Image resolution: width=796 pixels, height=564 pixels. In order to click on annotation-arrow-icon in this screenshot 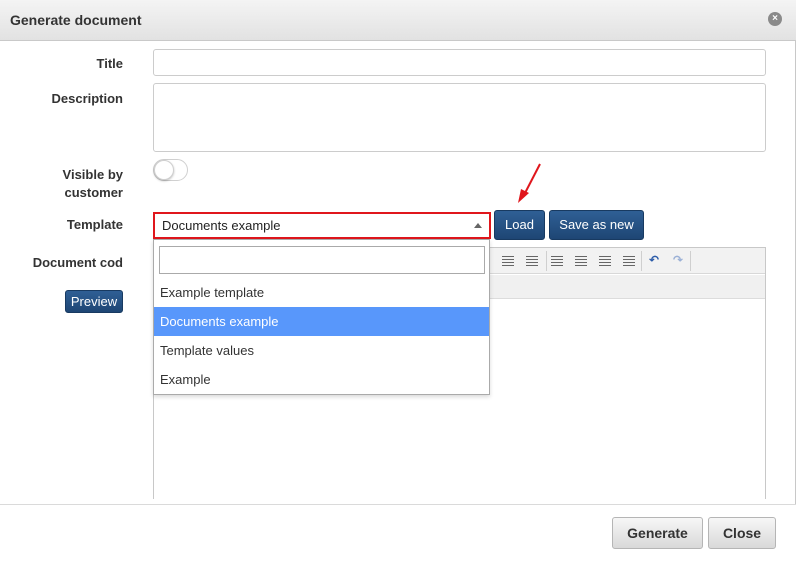, I will do `click(529, 183)`.